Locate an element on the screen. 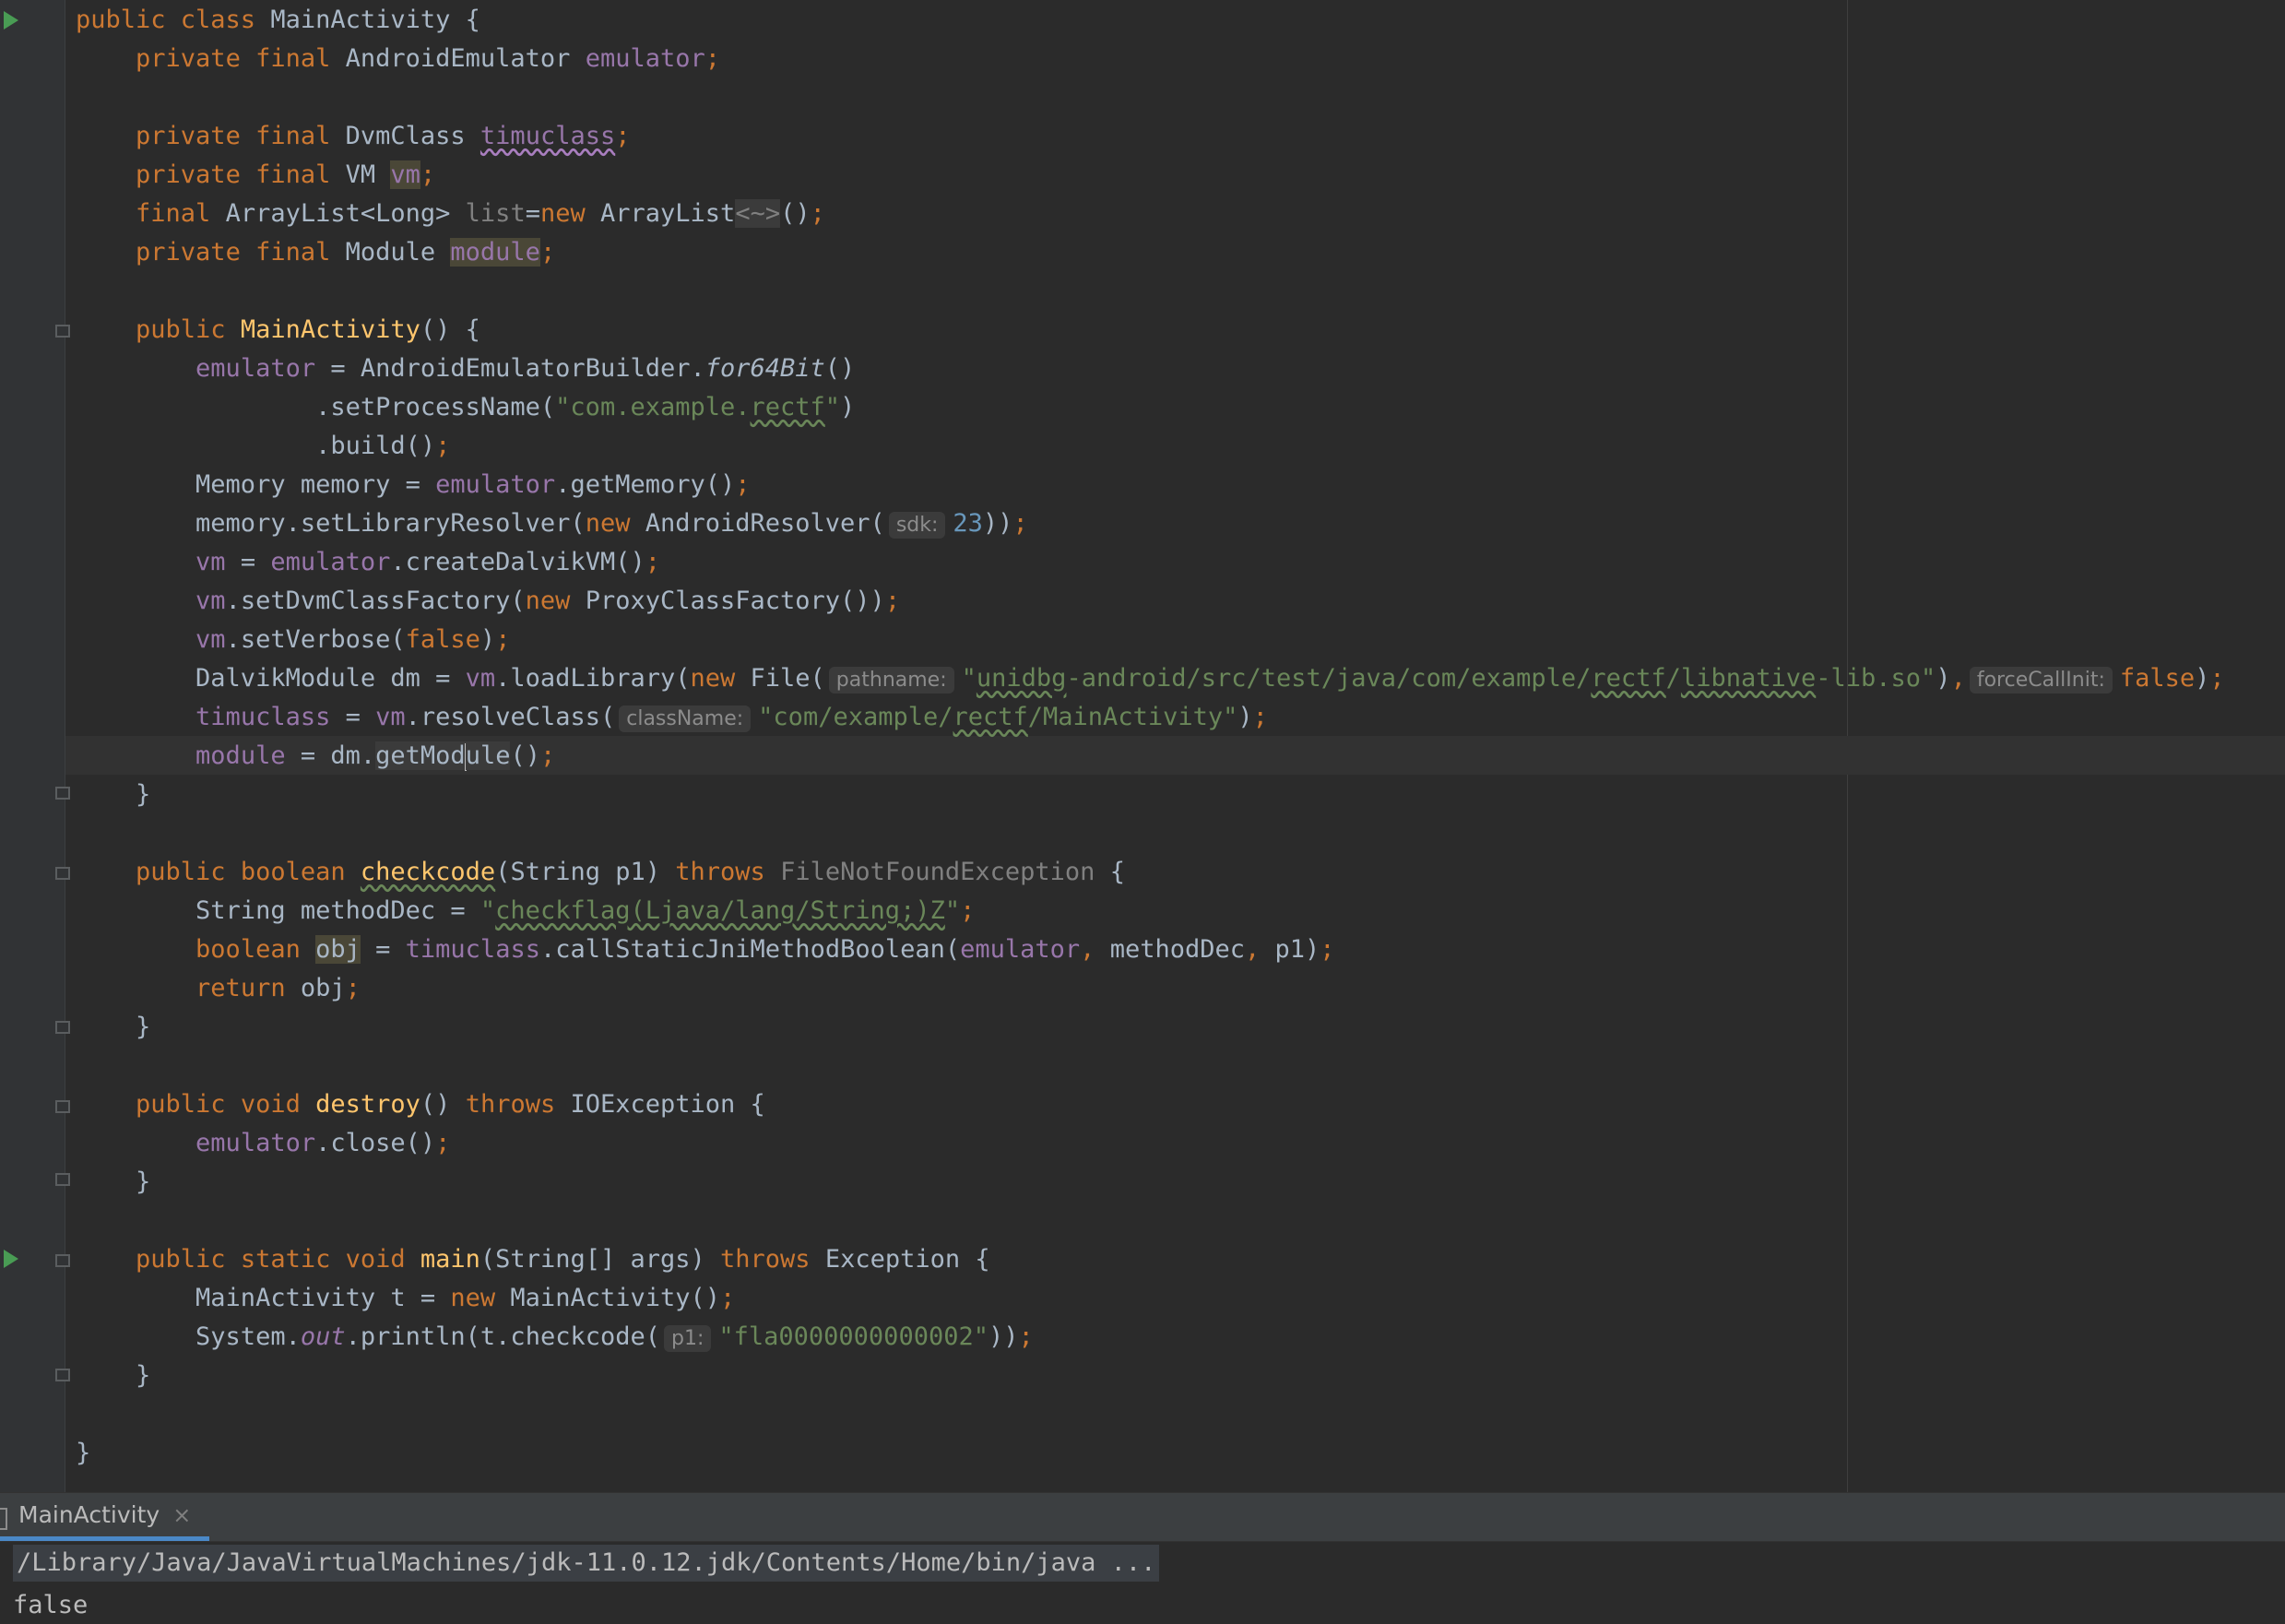  code-line: Memory memory = emulator.getMemory(); is located at coordinates (413, 485).